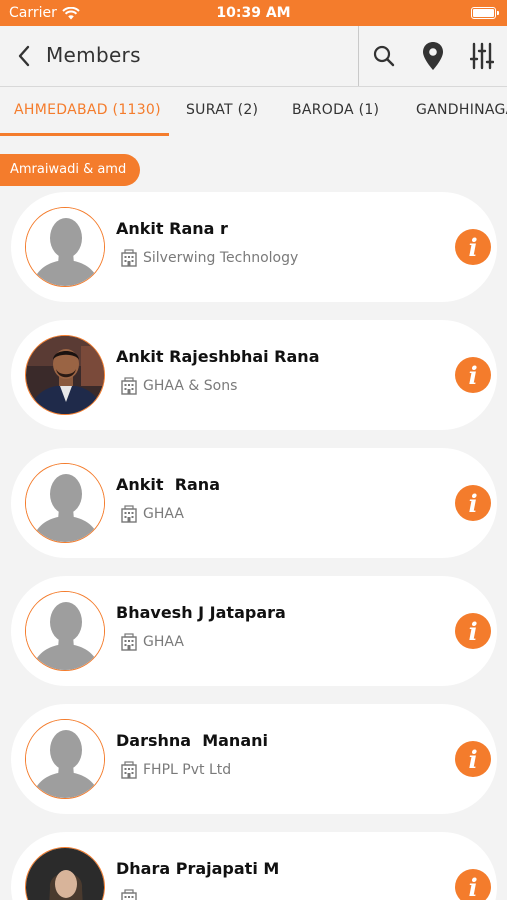 The height and width of the screenshot is (900, 507). What do you see at coordinates (335, 110) in the screenshot?
I see `tab-baroda: BARODA (1)` at bounding box center [335, 110].